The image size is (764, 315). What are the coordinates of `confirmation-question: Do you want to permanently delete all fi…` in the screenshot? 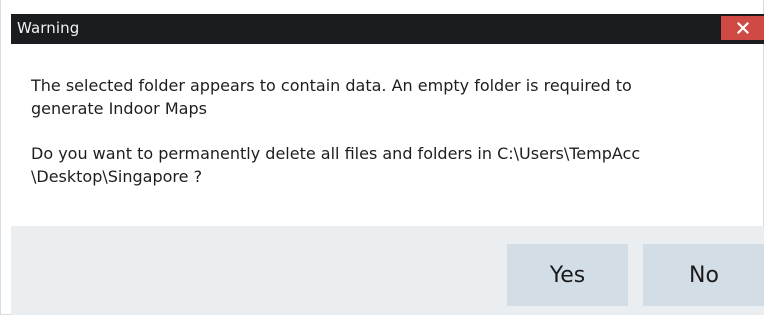 It's located at (336, 165).